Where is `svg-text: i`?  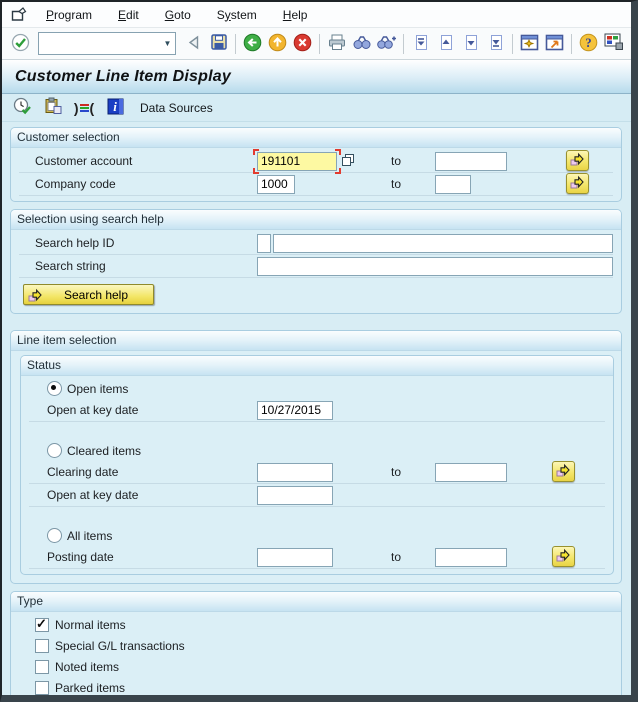
svg-text: i is located at coordinates (115, 106).